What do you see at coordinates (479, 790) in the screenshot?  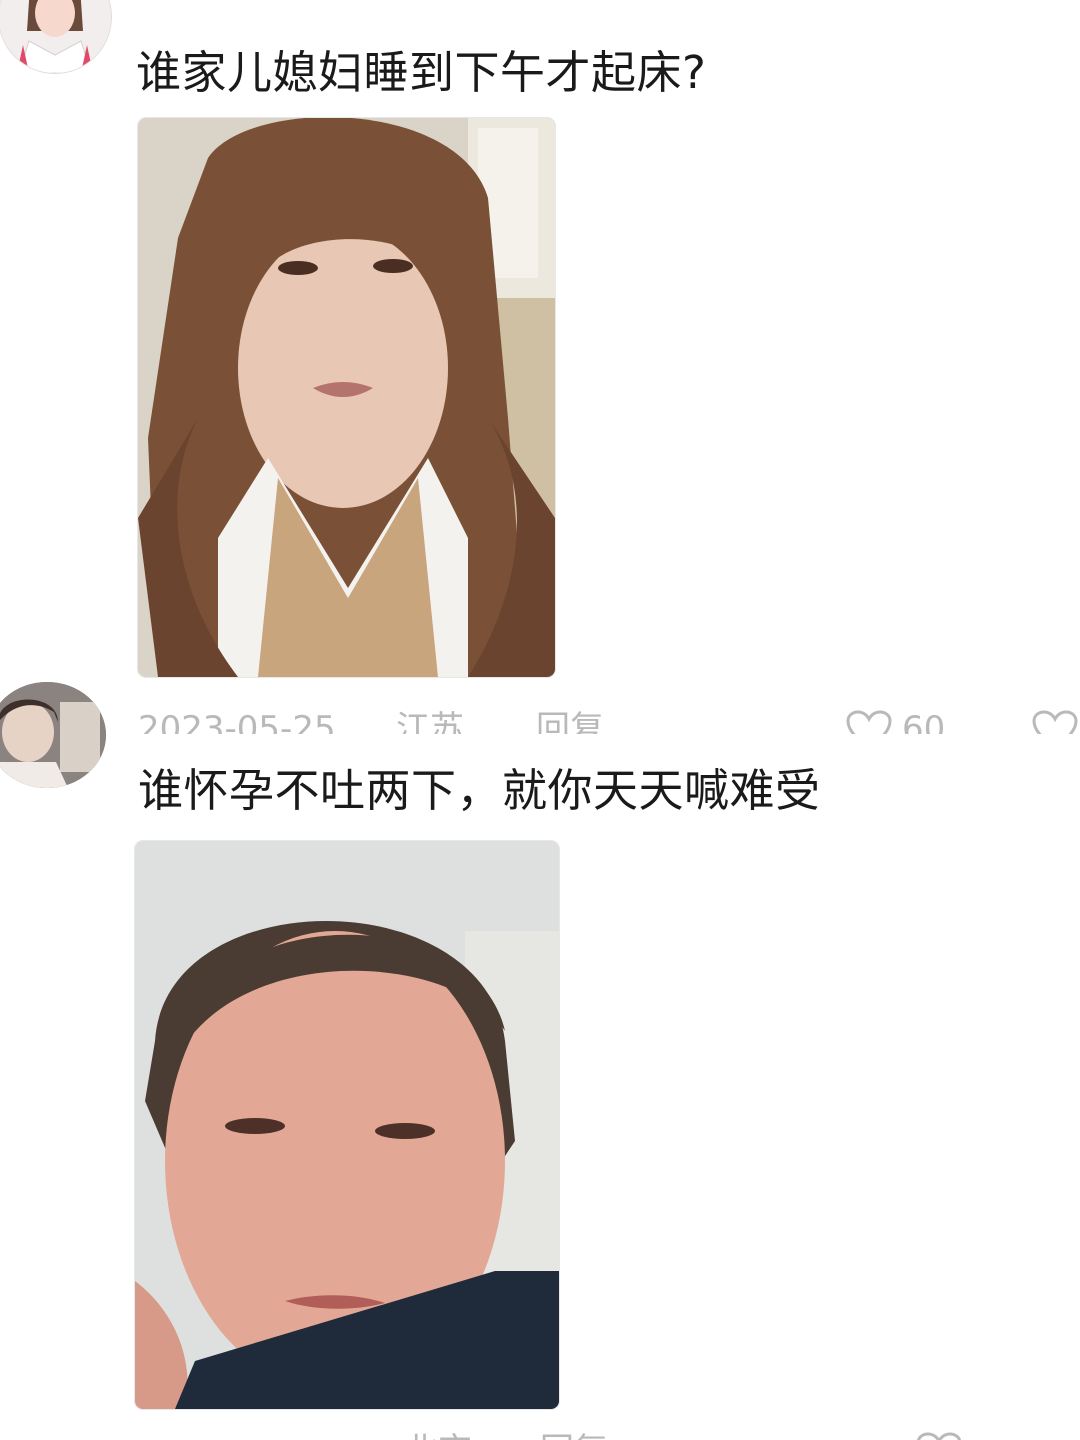 I see `comment-text: 谁怀孕不吐两下，就你天天喊难受` at bounding box center [479, 790].